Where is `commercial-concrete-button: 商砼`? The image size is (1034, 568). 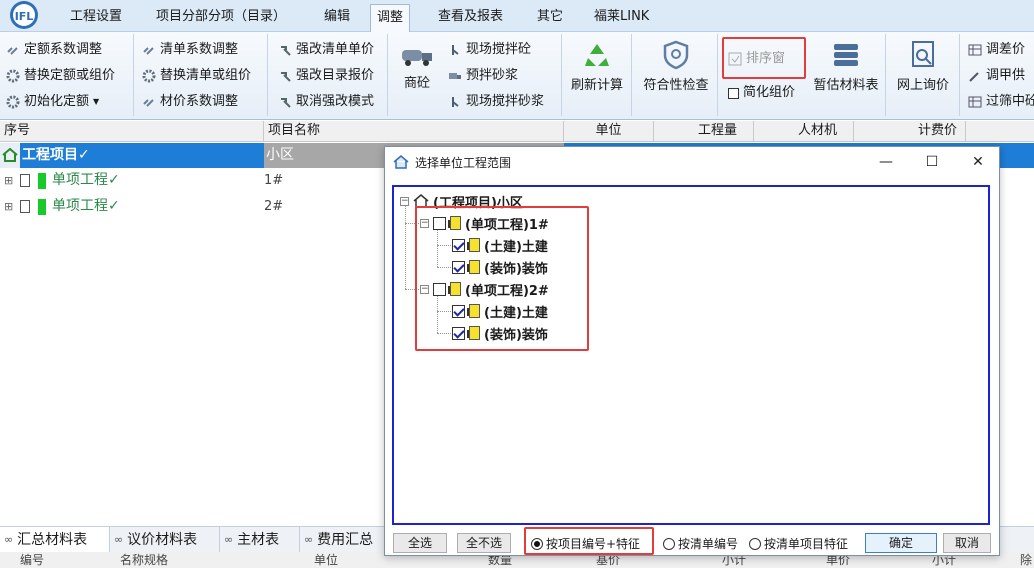
commercial-concrete-button: 商砼 is located at coordinates (417, 66).